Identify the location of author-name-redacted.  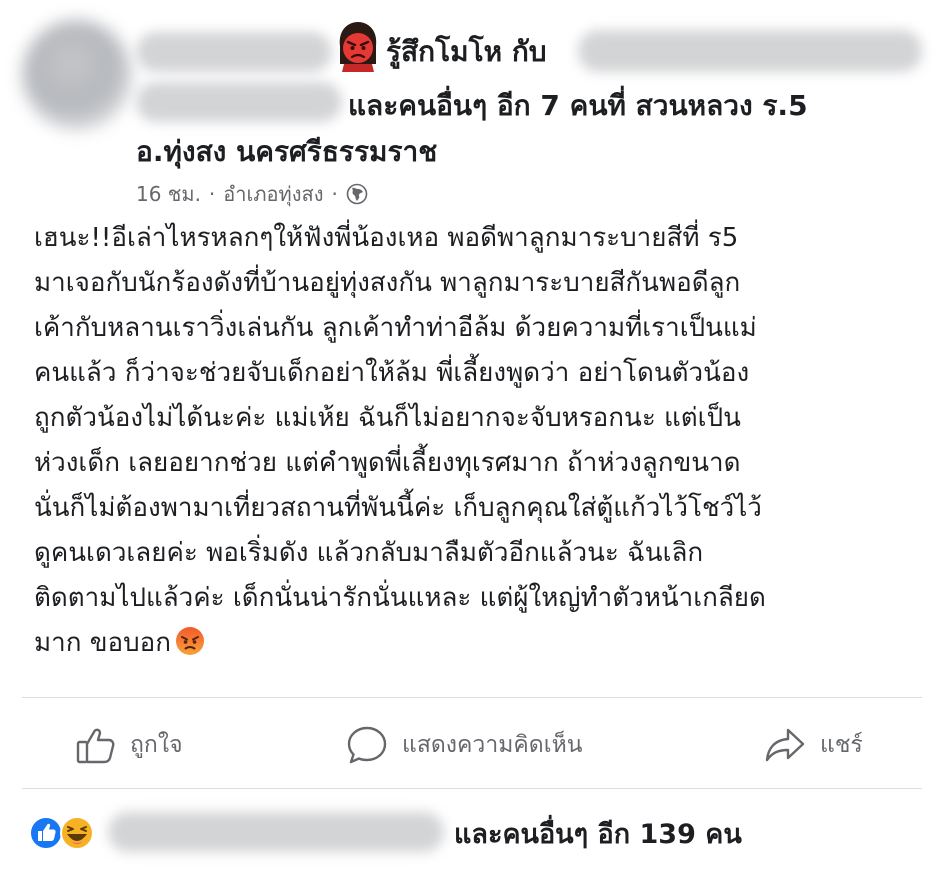
(234, 52).